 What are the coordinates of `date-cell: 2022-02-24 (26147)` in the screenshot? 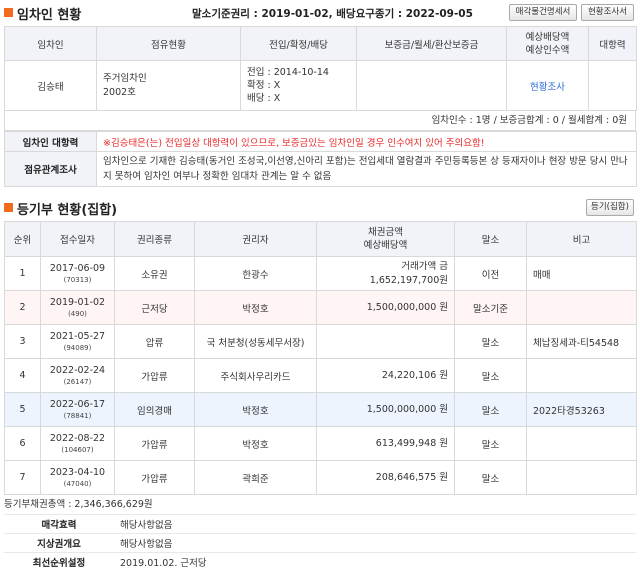 It's located at (77, 375).